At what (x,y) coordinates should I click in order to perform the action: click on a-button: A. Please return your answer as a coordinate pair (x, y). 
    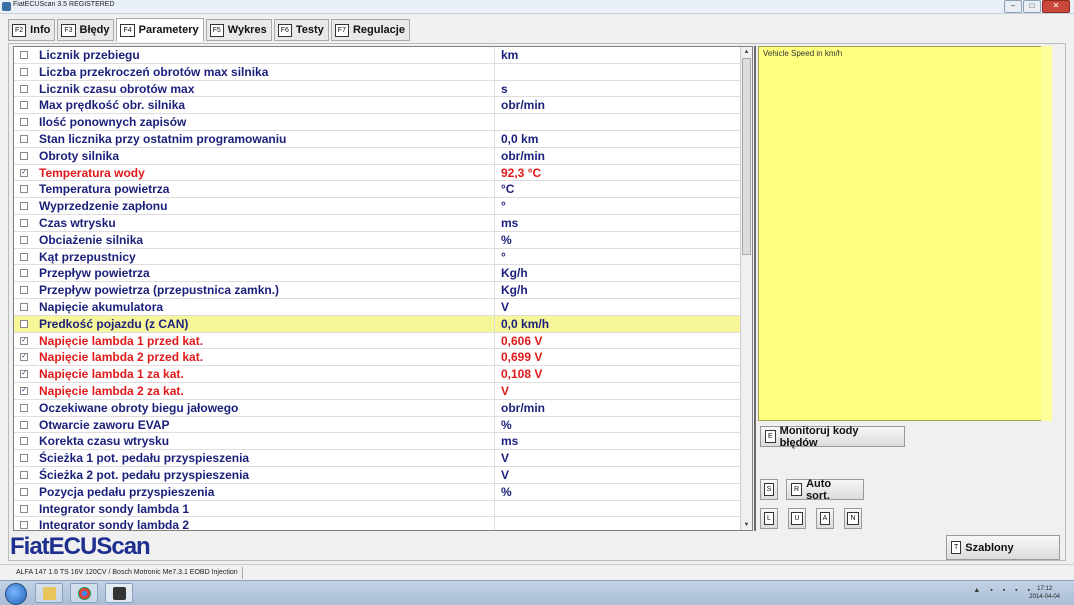
    Looking at the image, I should click on (825, 518).